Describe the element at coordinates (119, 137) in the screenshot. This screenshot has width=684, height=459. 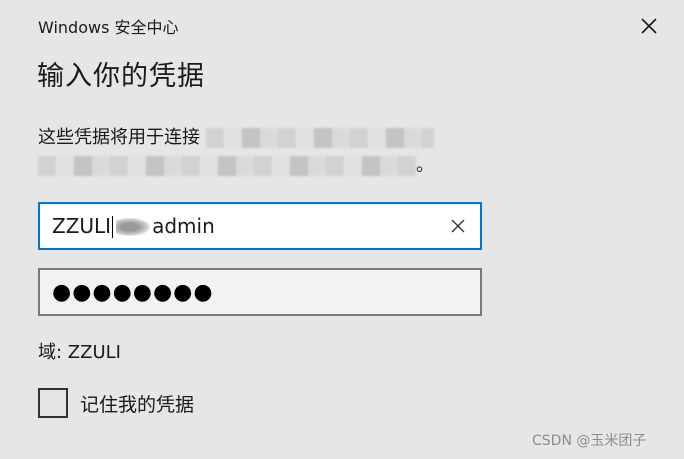
I see `description-text-start: 这些凭据将用于连接` at that location.